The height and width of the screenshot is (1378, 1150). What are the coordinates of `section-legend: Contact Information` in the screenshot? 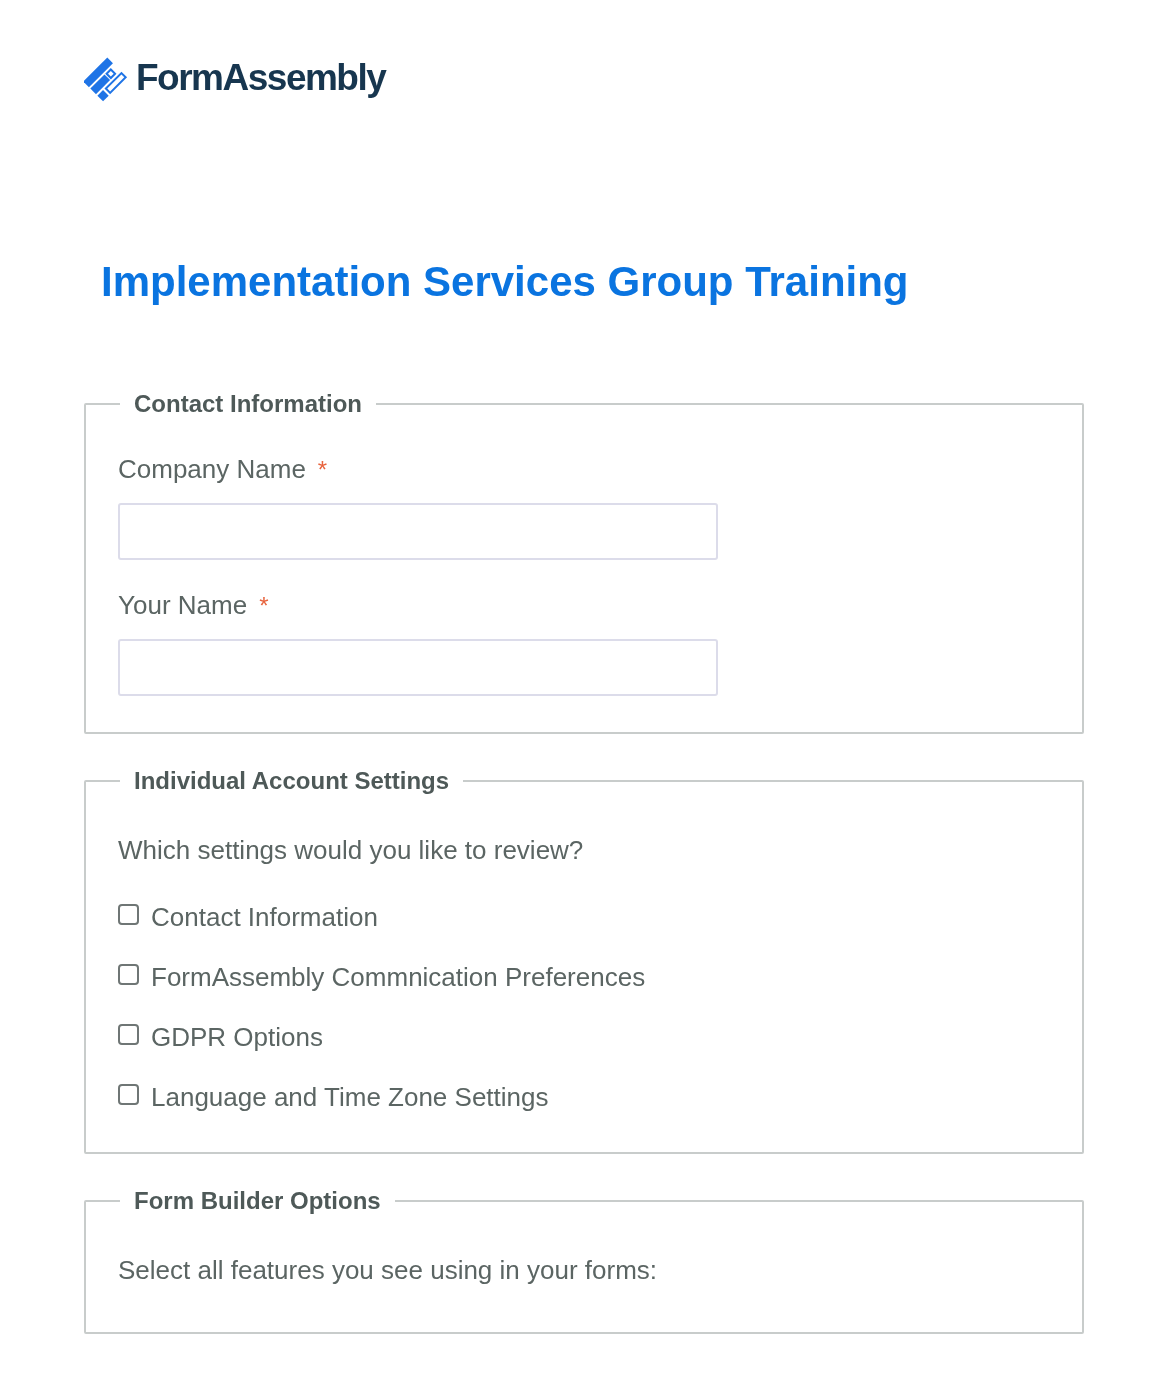 It's located at (248, 404).